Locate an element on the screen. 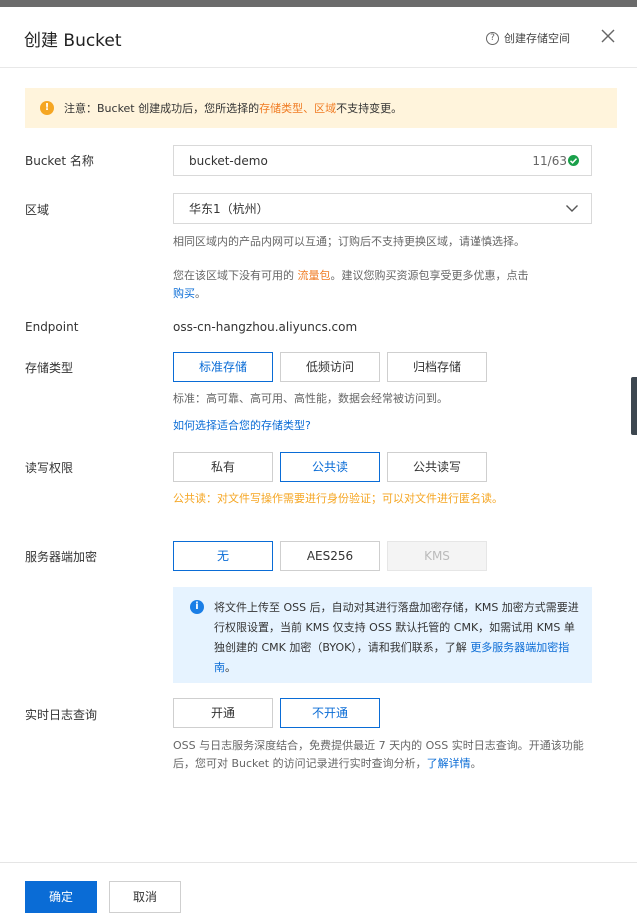 This screenshot has height=919, width=637. top-strip is located at coordinates (318, 3).